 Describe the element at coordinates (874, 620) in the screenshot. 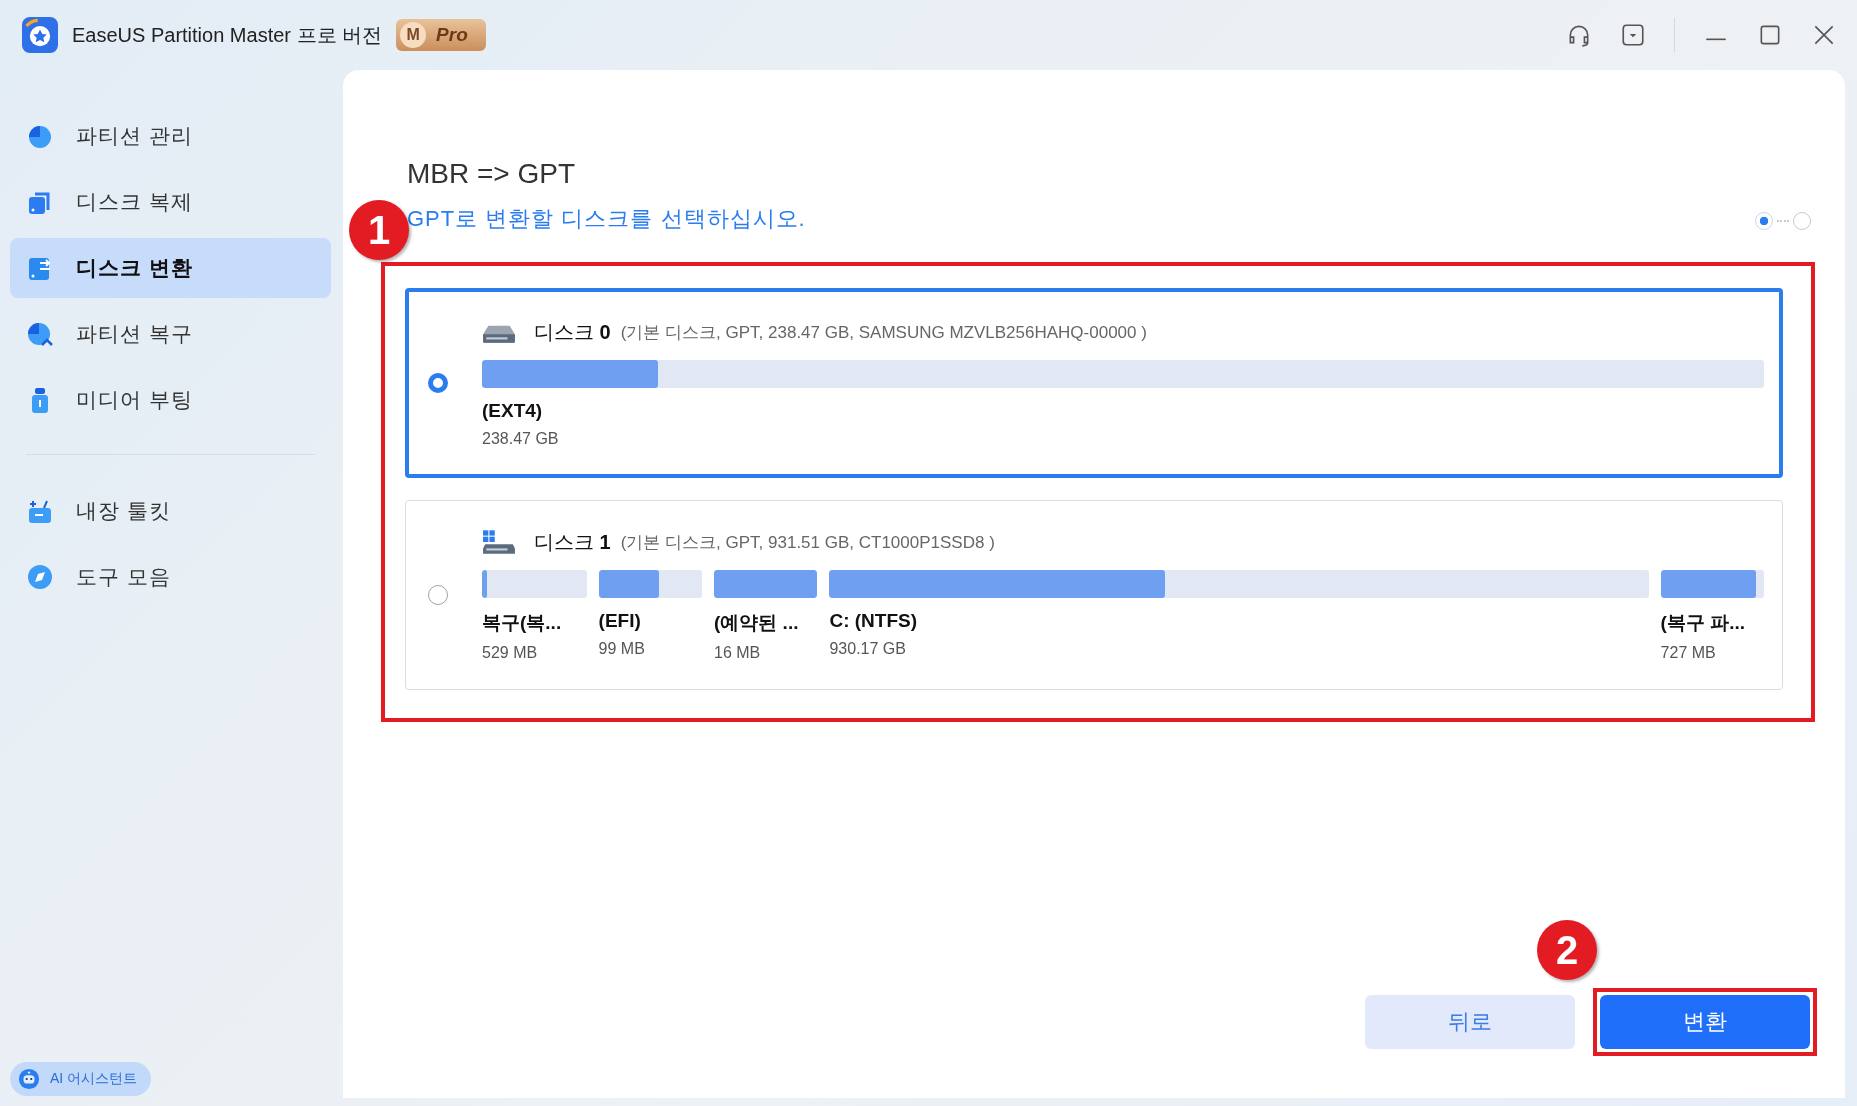

I see `partition-name: C: (NTFS)` at that location.